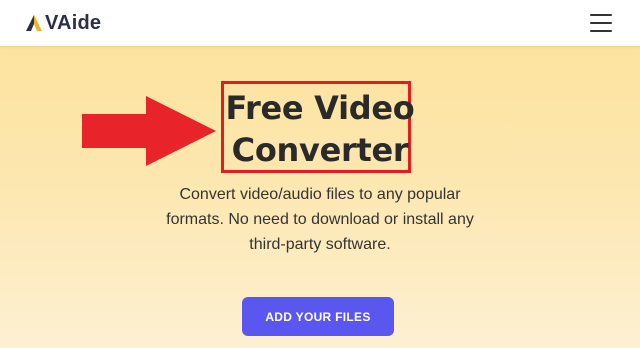 Image resolution: width=640 pixels, height=348 pixels. What do you see at coordinates (73, 22) in the screenshot?
I see `brand-name: VAide` at bounding box center [73, 22].